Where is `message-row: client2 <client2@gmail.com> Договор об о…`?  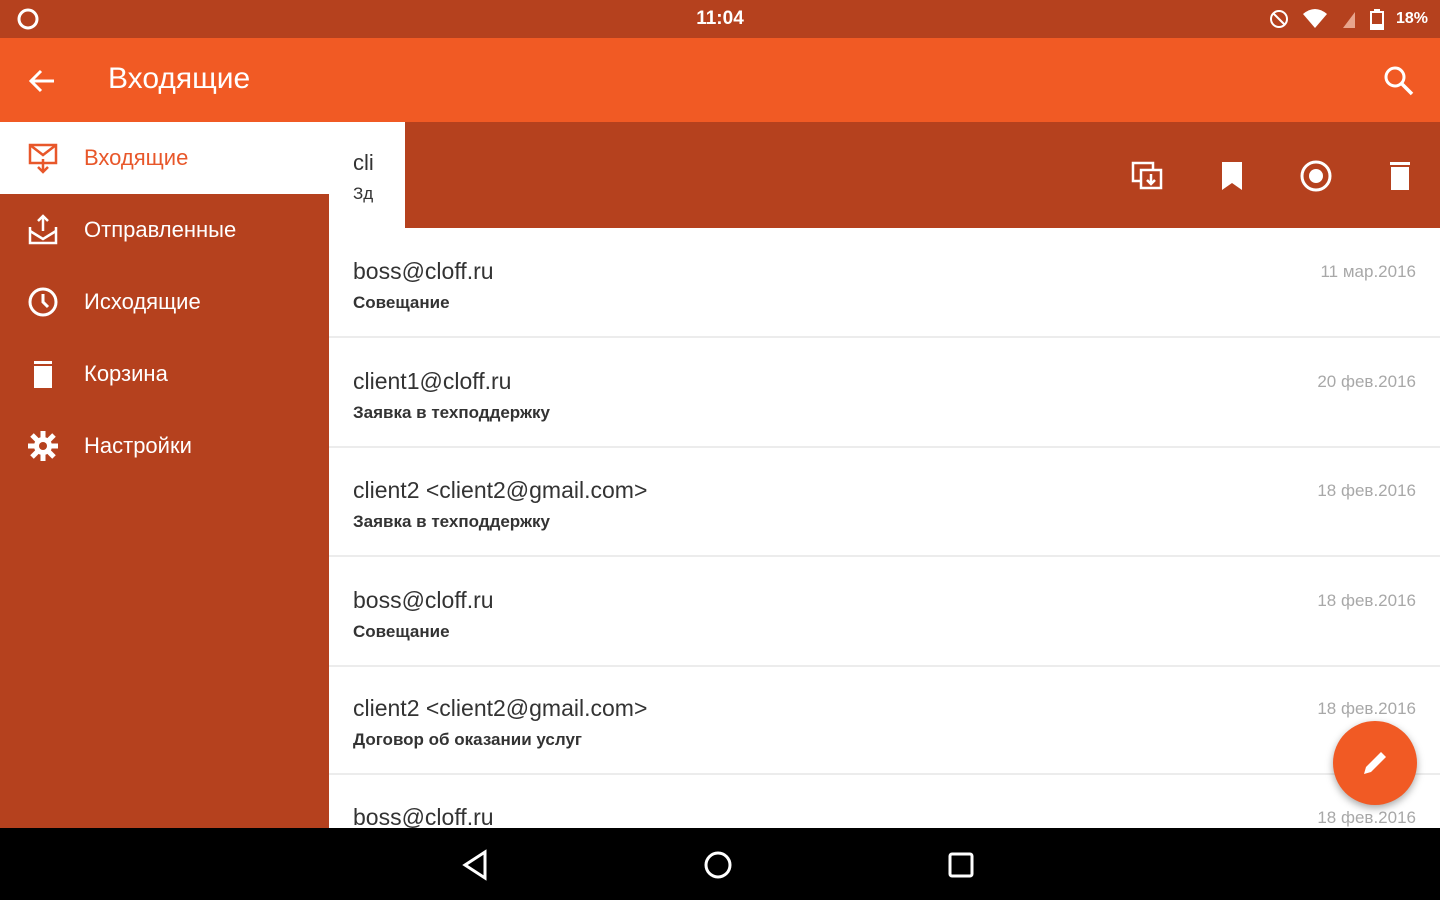
message-row: client2 <client2@gmail.com> Договор об о… is located at coordinates (884, 720).